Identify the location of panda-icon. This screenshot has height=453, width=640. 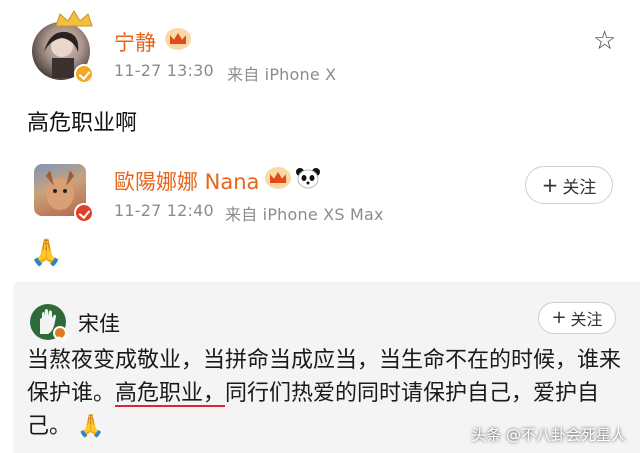
(308, 178).